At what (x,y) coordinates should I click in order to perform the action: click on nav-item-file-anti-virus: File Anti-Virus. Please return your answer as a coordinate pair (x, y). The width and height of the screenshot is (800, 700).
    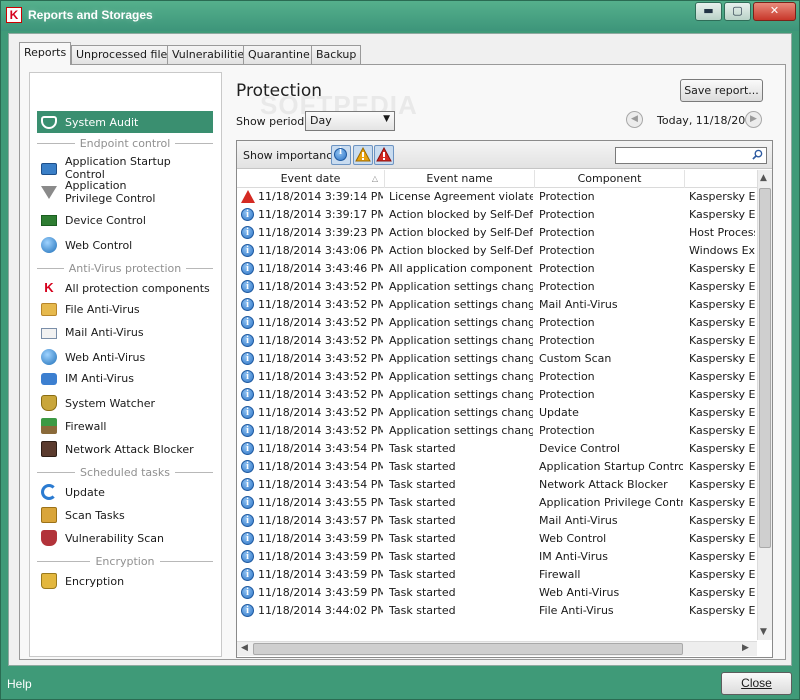
    Looking at the image, I should click on (125, 309).